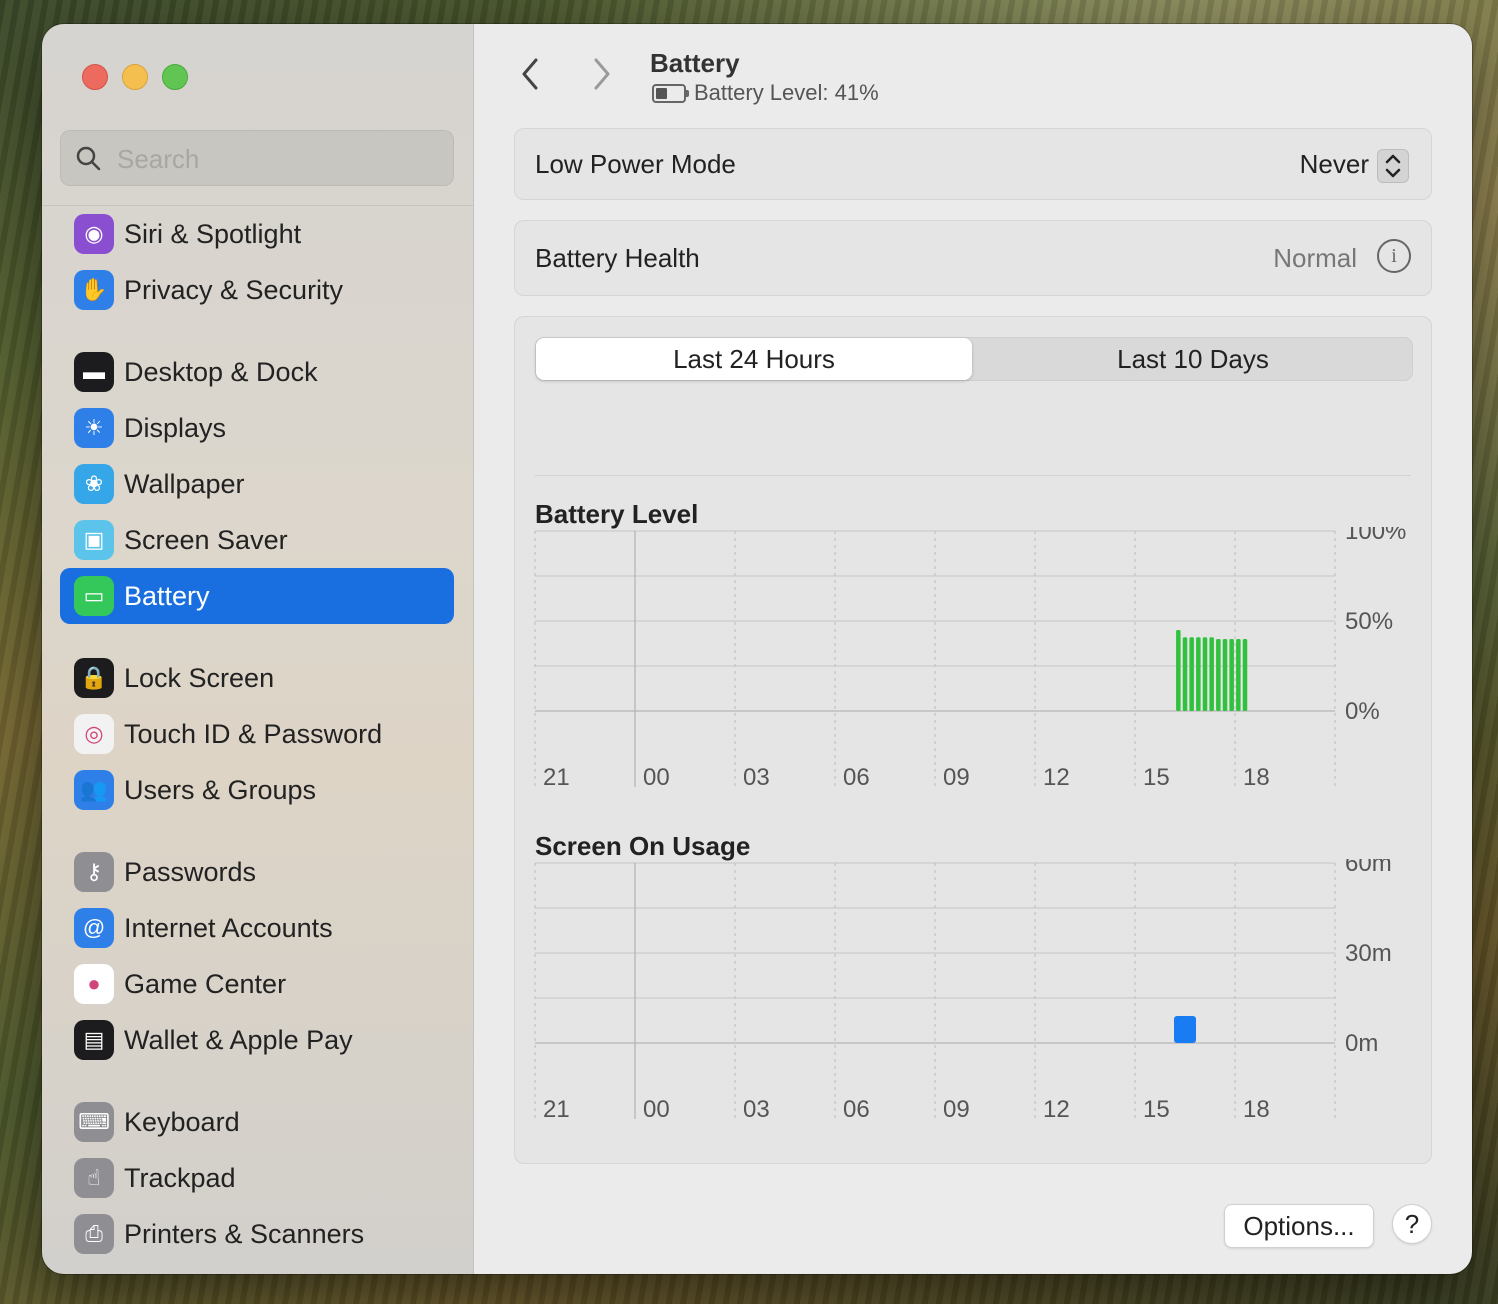 This screenshot has width=1498, height=1304. I want to click on section-divider, so click(973, 475).